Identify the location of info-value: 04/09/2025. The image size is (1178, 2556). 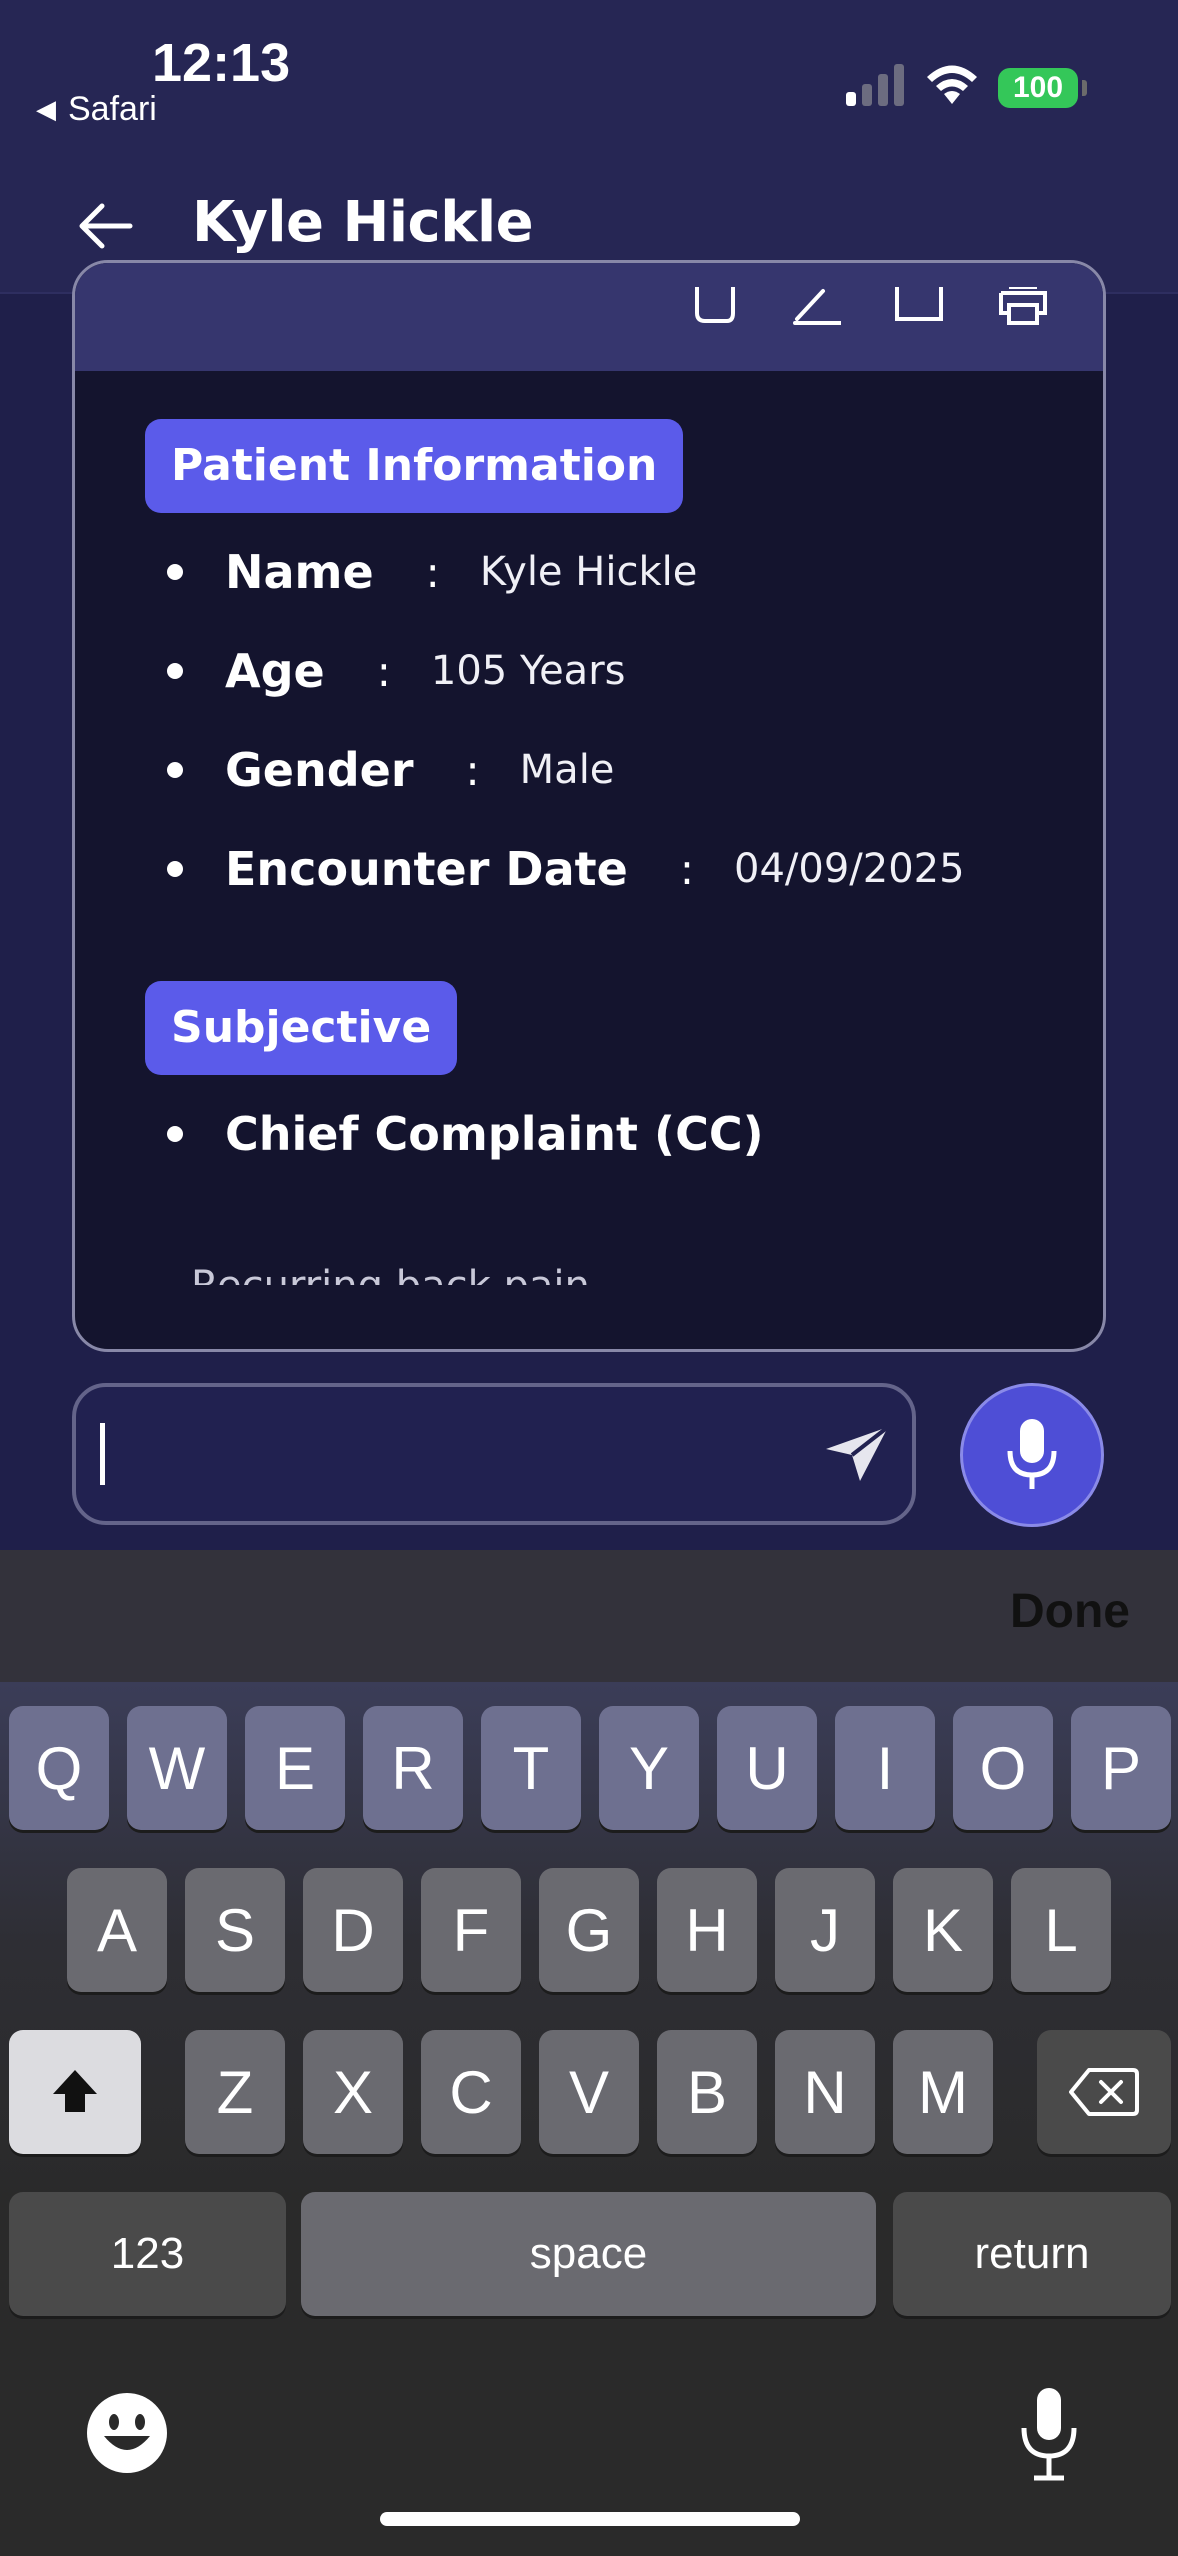
(849, 869).